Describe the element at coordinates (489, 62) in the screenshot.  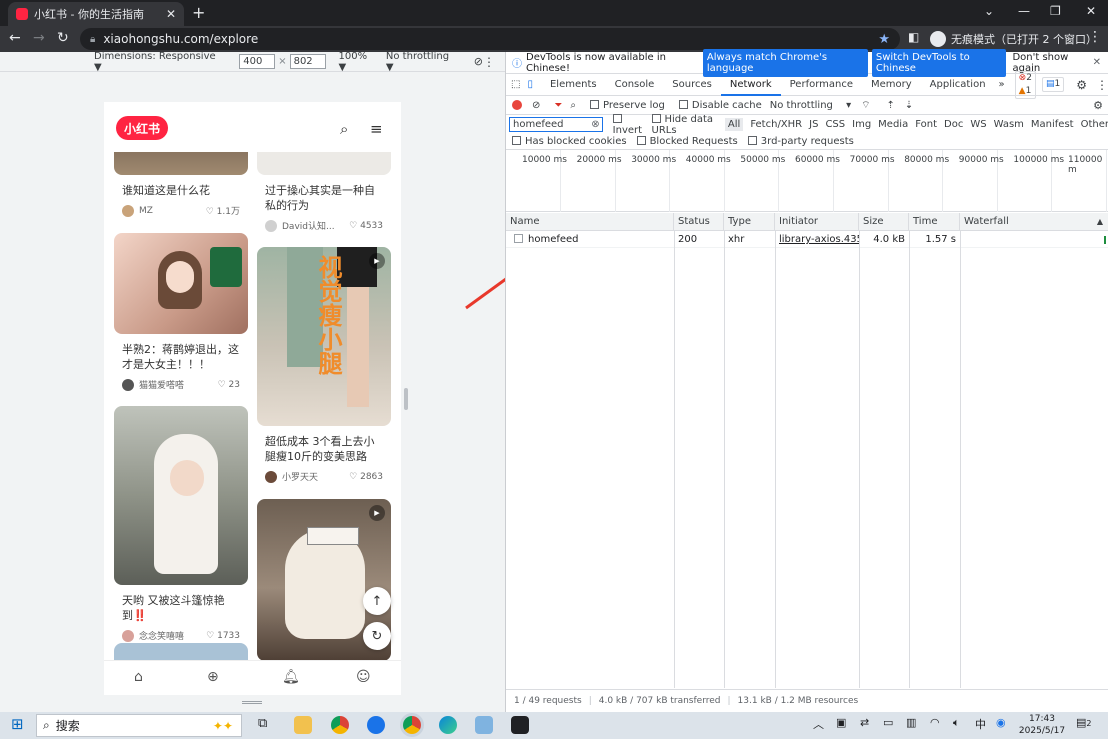
I see `device-more-icon: ⋮` at that location.